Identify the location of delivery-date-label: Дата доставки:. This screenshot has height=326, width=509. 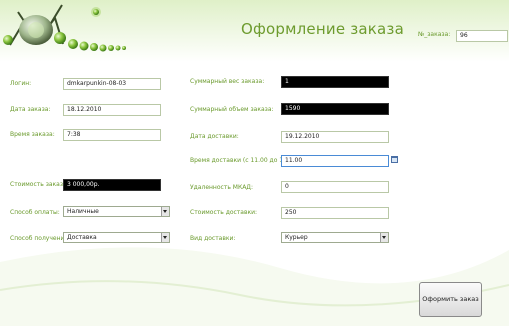
(214, 136).